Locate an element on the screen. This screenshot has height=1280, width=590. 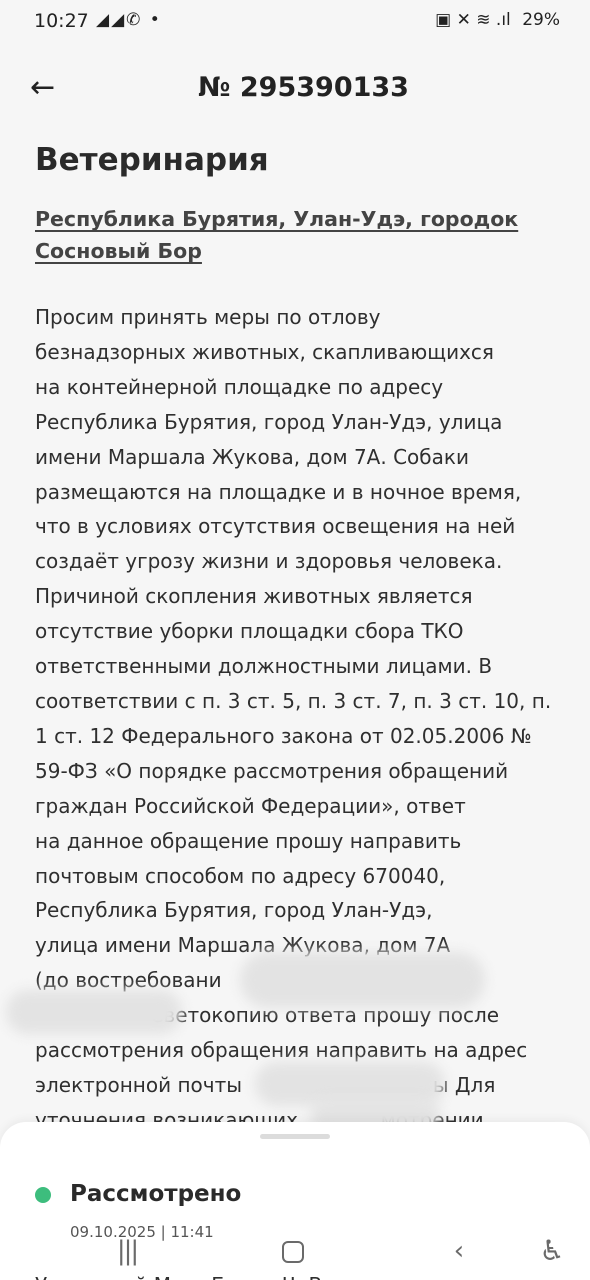
system-nav-bar: ||| ‹ ♿ is located at coordinates (295, 1252).